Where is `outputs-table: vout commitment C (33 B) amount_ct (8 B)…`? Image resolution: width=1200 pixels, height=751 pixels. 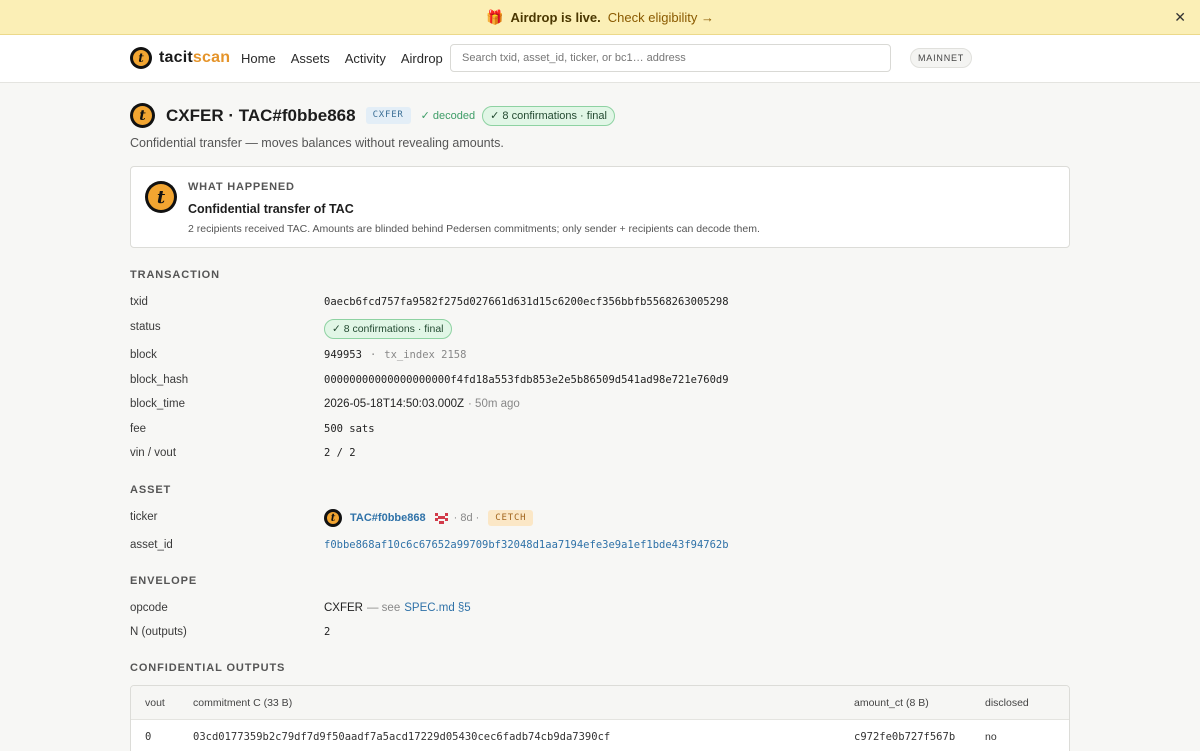 outputs-table: vout commitment C (33 B) amount_ct (8 B)… is located at coordinates (600, 718).